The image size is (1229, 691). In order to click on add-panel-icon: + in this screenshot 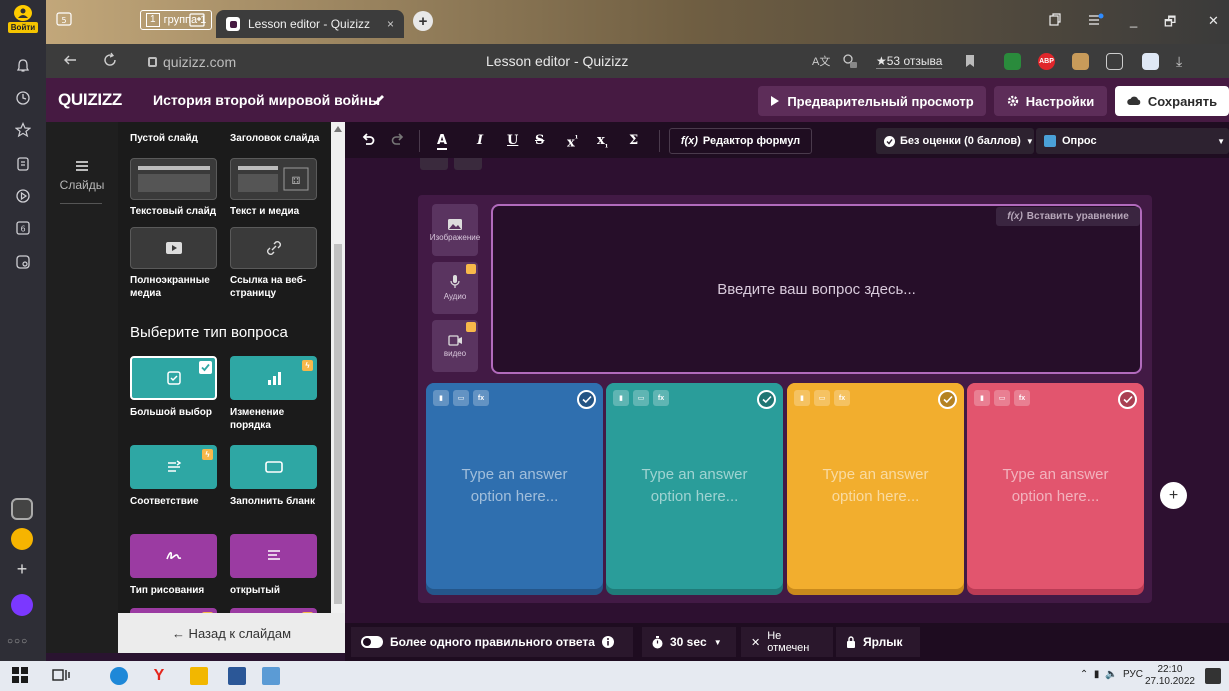, I will do `click(22, 569)`.